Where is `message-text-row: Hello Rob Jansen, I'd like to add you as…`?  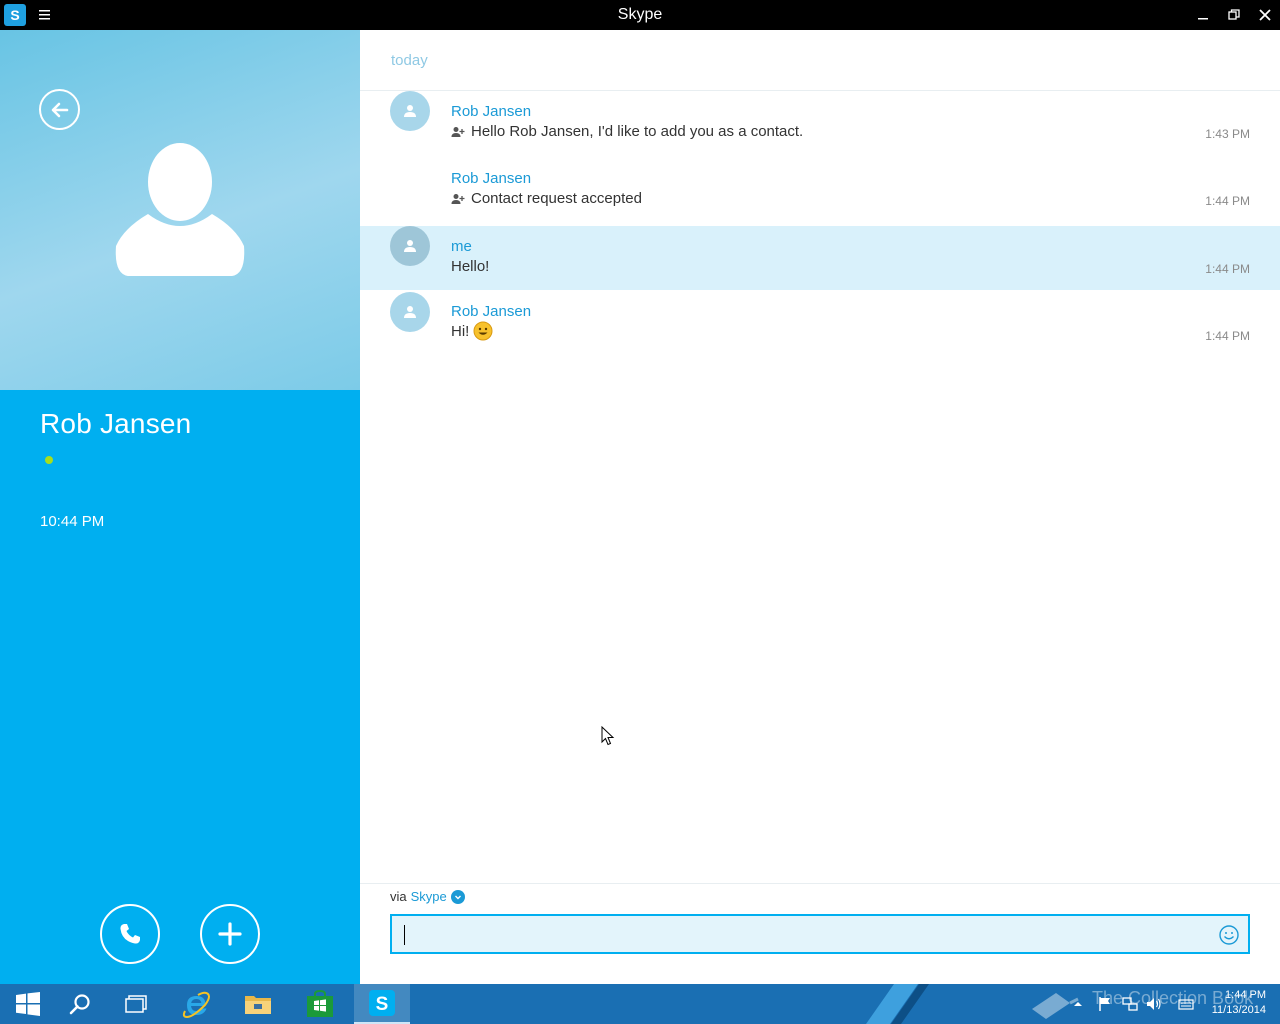 message-text-row: Hello Rob Jansen, I'd like to add you as… is located at coordinates (627, 131).